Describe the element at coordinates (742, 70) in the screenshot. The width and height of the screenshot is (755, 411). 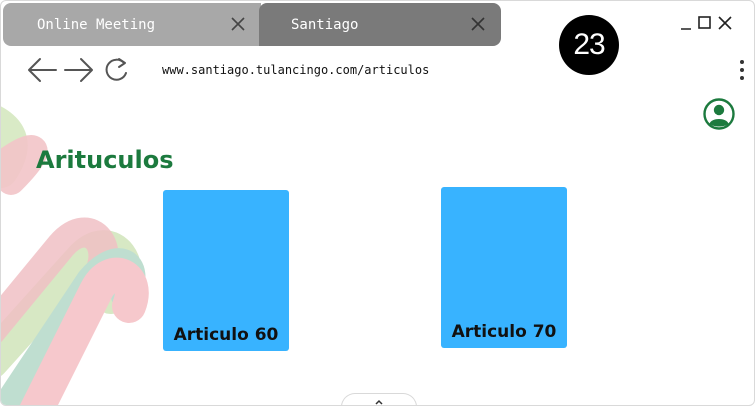
I see `more-menu-icon` at that location.